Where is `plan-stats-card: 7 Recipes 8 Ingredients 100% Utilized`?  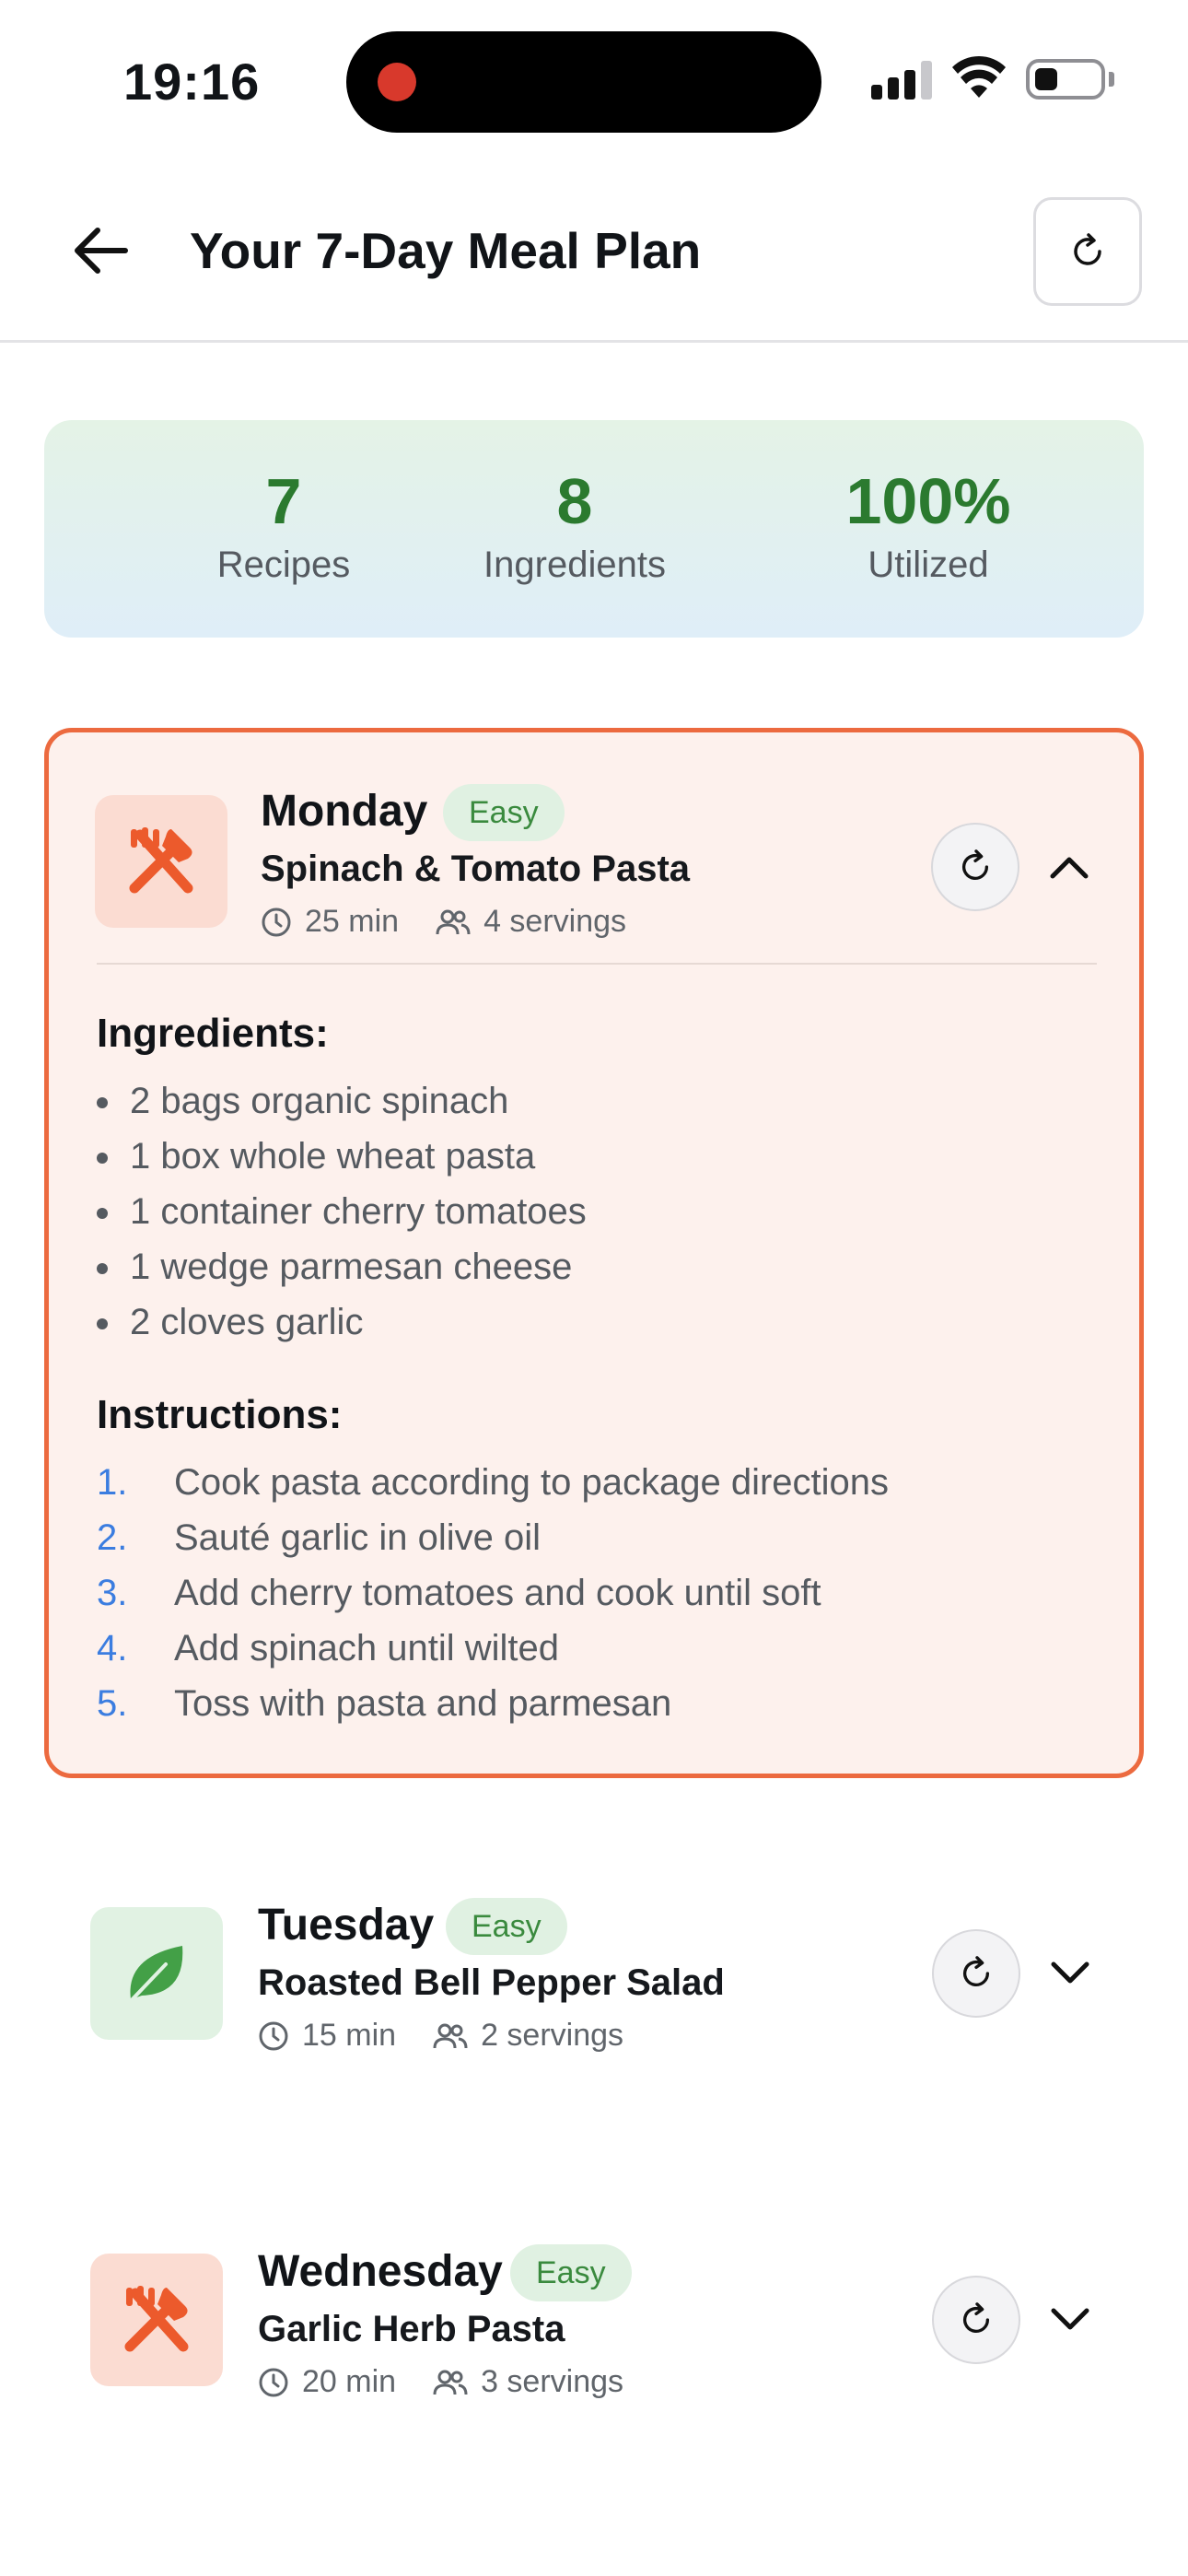 plan-stats-card: 7 Recipes 8 Ingredients 100% Utilized is located at coordinates (594, 529).